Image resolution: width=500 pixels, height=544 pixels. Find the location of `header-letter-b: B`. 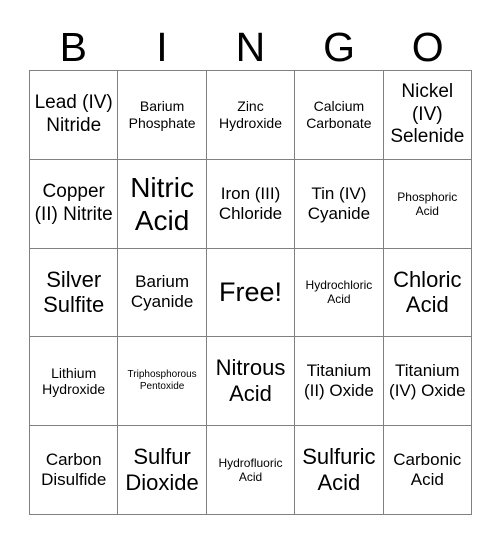

header-letter-b: B is located at coordinates (73, 47).